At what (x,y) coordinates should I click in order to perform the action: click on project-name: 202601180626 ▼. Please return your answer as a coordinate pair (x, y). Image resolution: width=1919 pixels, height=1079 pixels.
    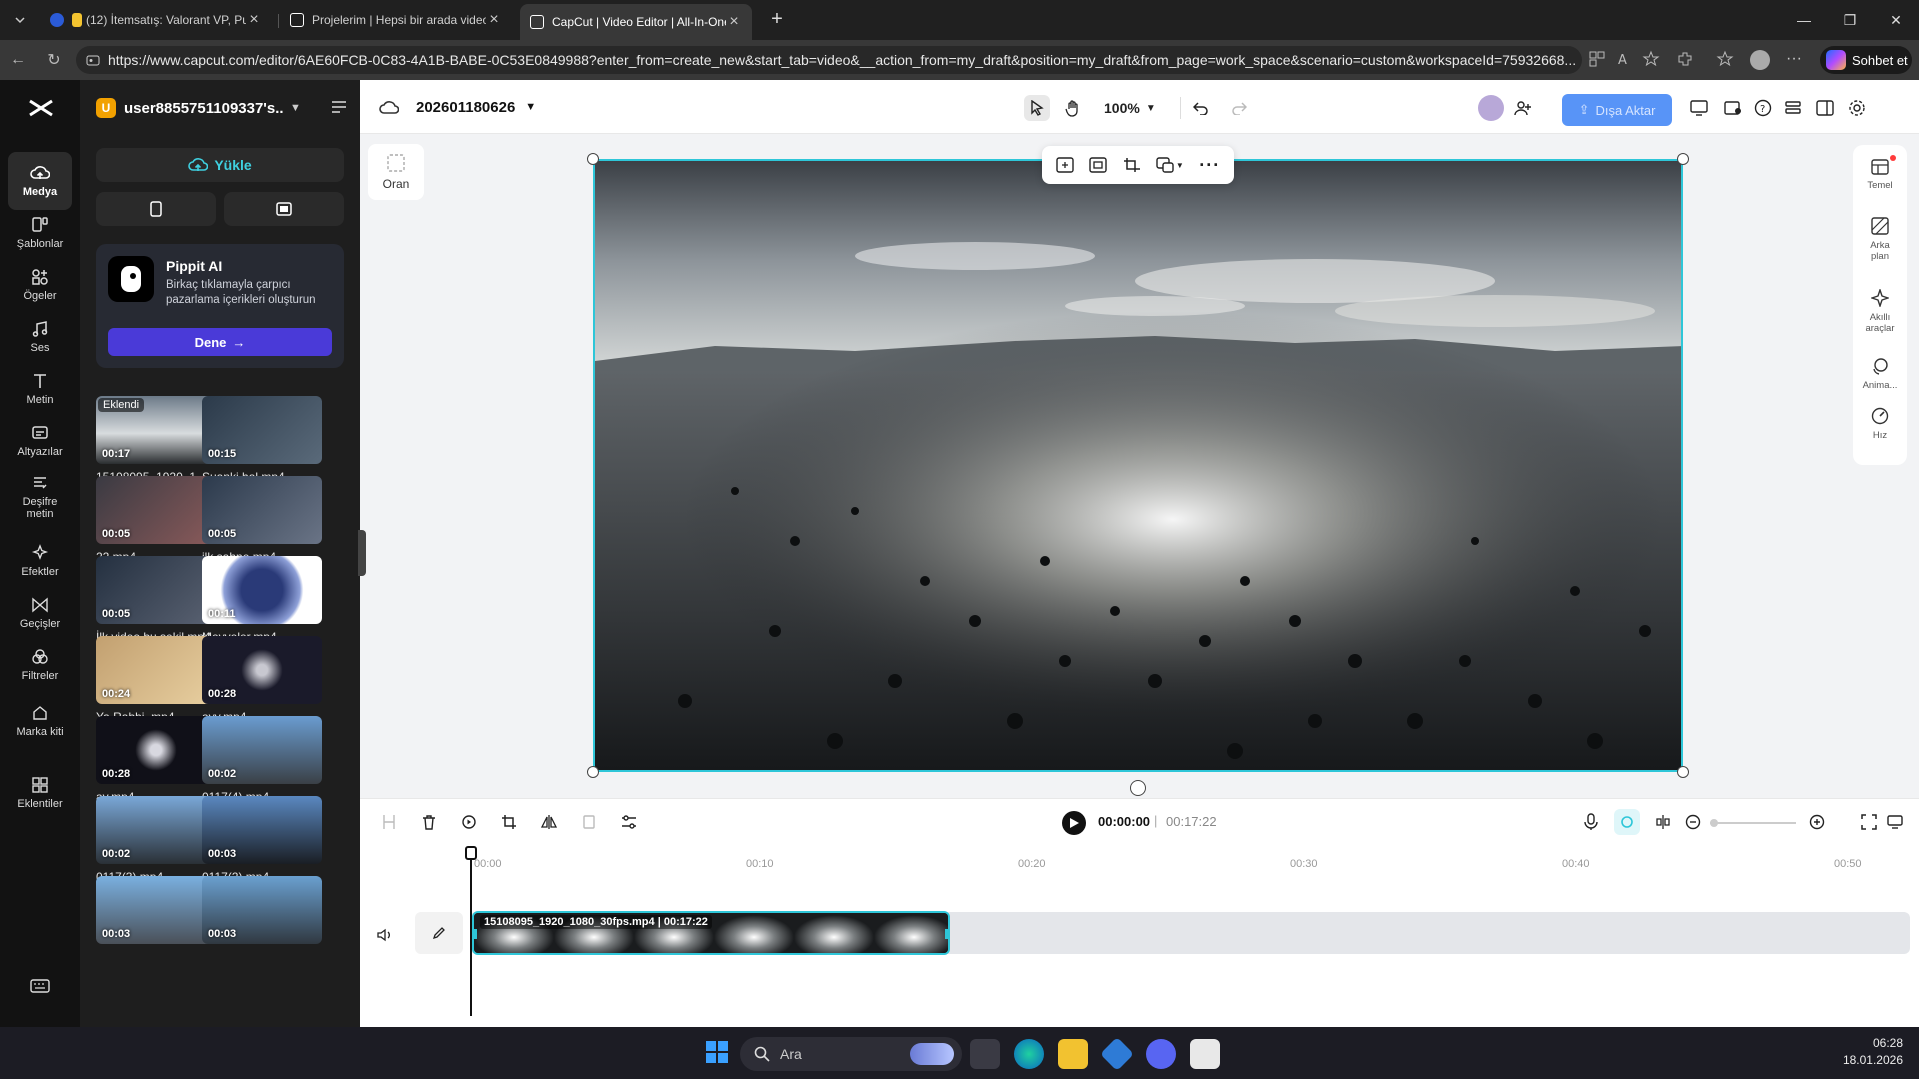
    Looking at the image, I should click on (476, 107).